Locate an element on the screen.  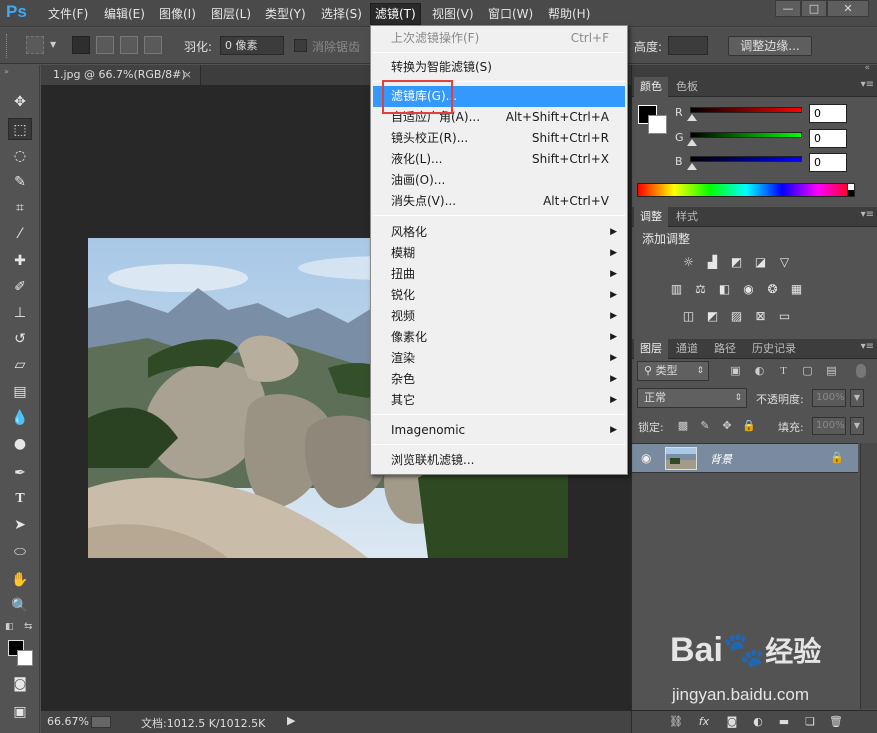
tab-color: 颜色 is located at coordinates (651, 87).